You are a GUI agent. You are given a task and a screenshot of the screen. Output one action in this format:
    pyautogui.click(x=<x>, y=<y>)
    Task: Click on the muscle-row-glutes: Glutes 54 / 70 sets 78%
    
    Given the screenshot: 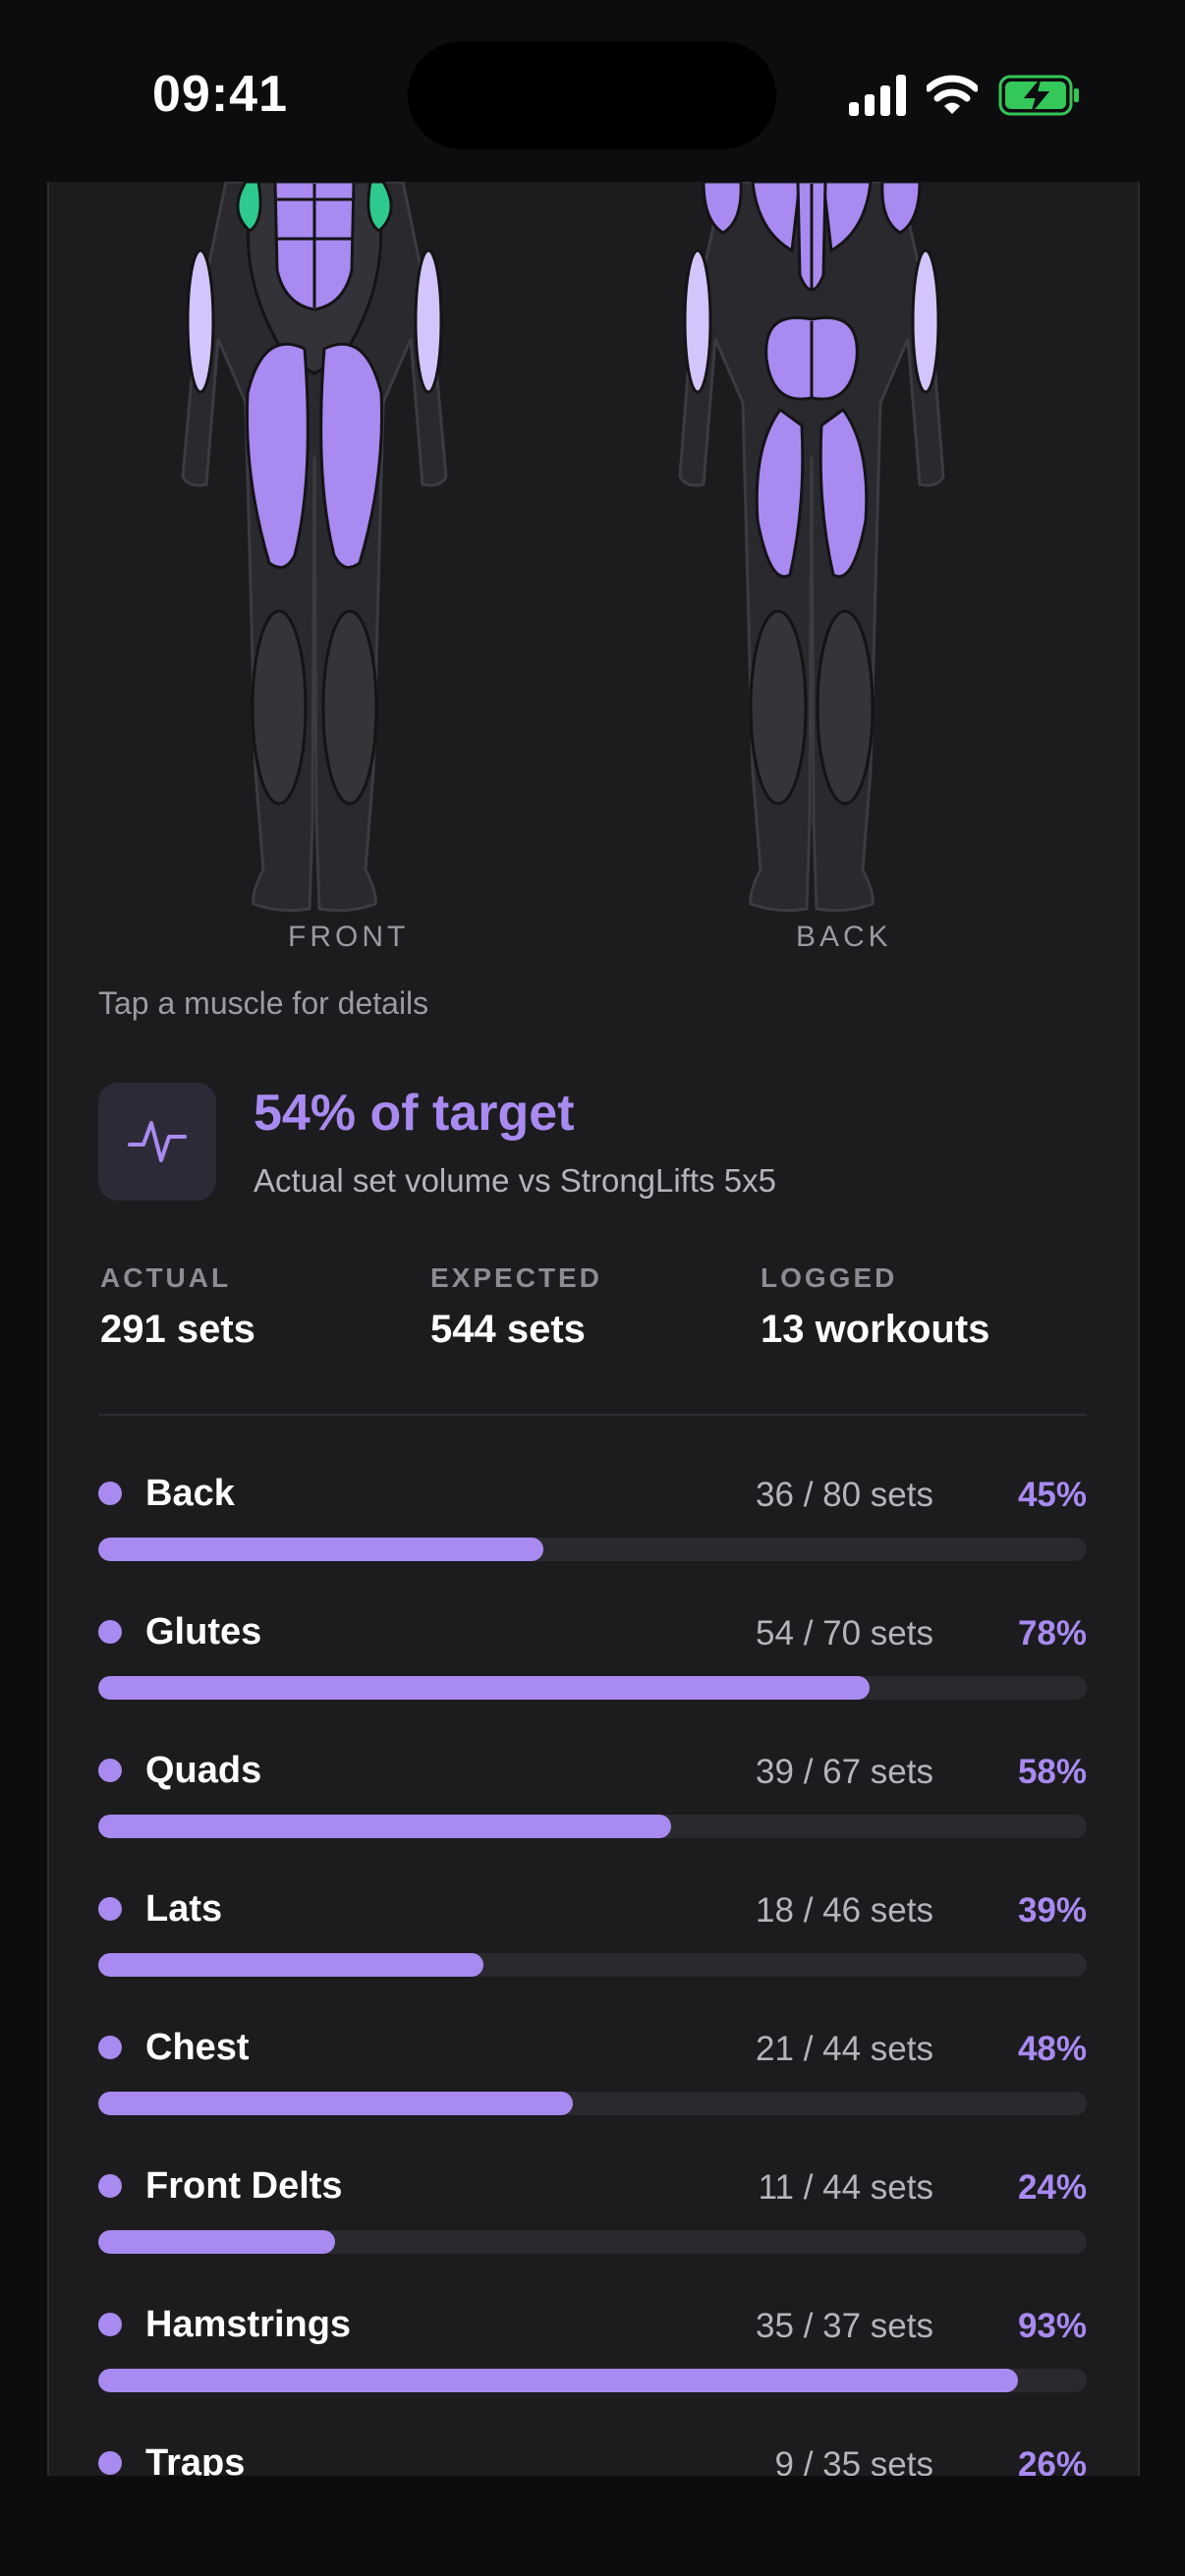 What is the action you would take?
    pyautogui.click(x=592, y=1678)
    